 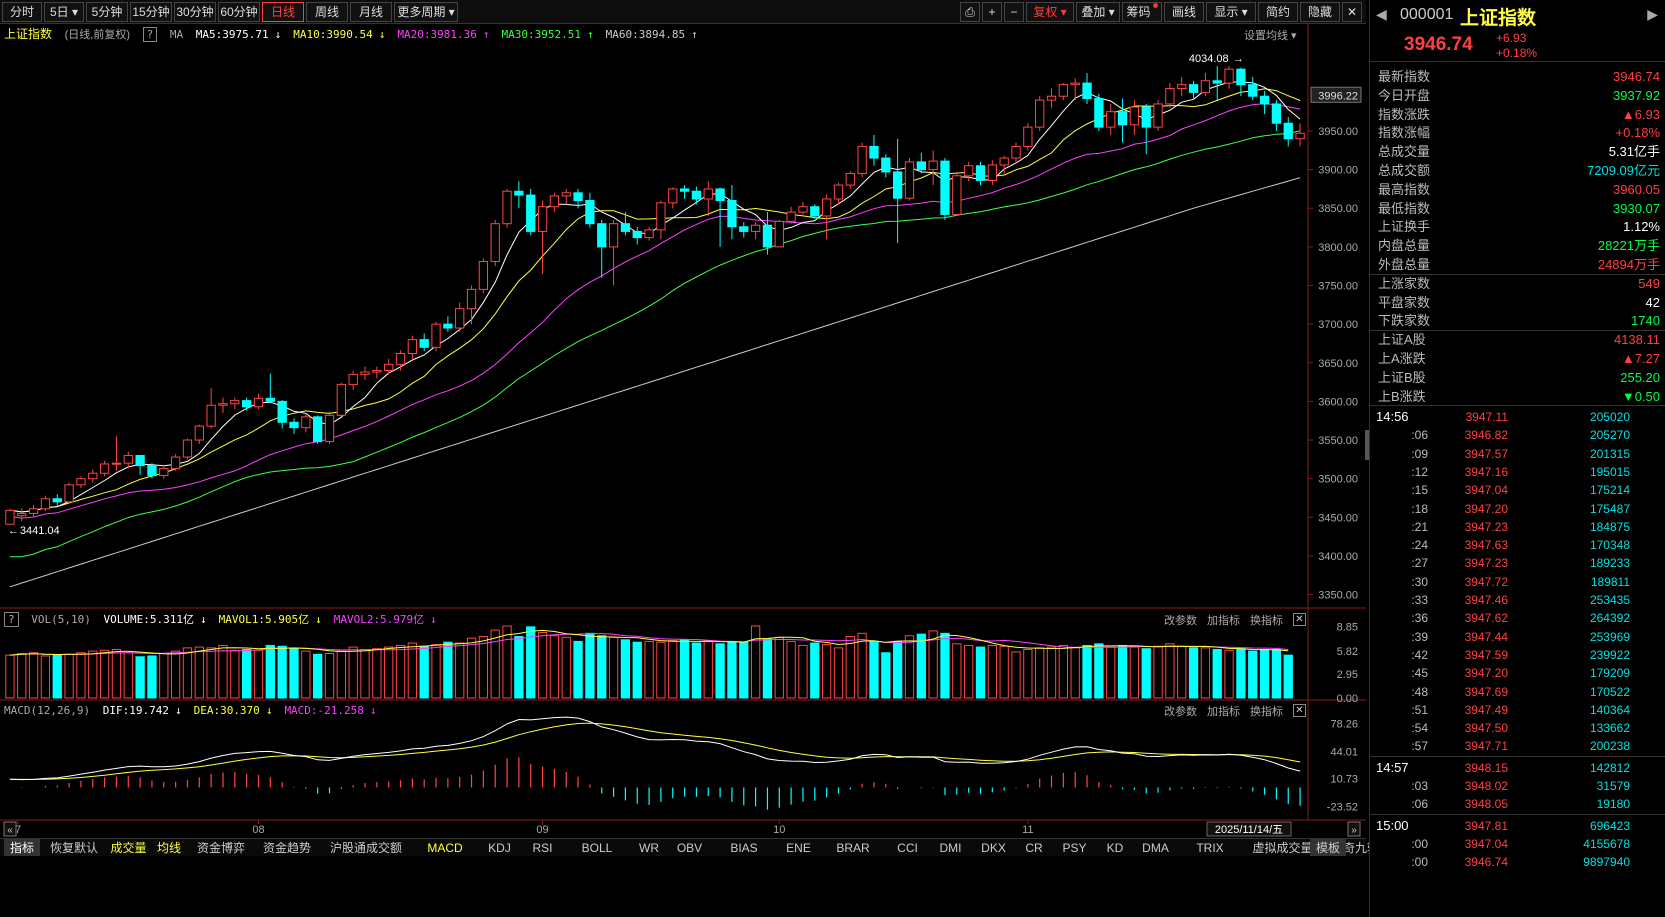 I want to click on restore-rights-button: 复权 ▾, so click(x=1050, y=12).